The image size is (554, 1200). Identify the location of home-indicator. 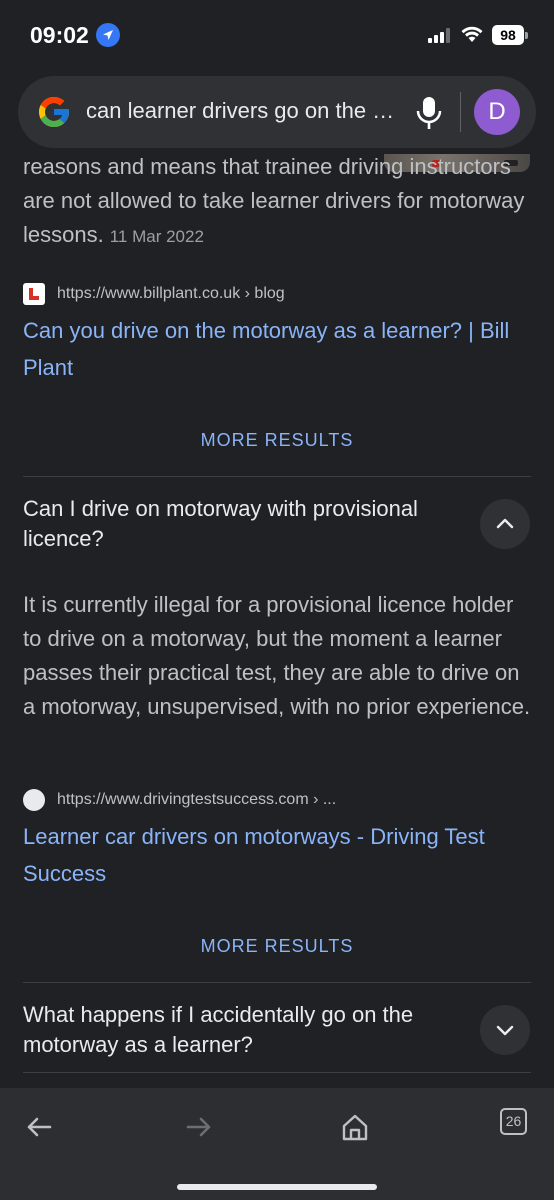
(277, 1187).